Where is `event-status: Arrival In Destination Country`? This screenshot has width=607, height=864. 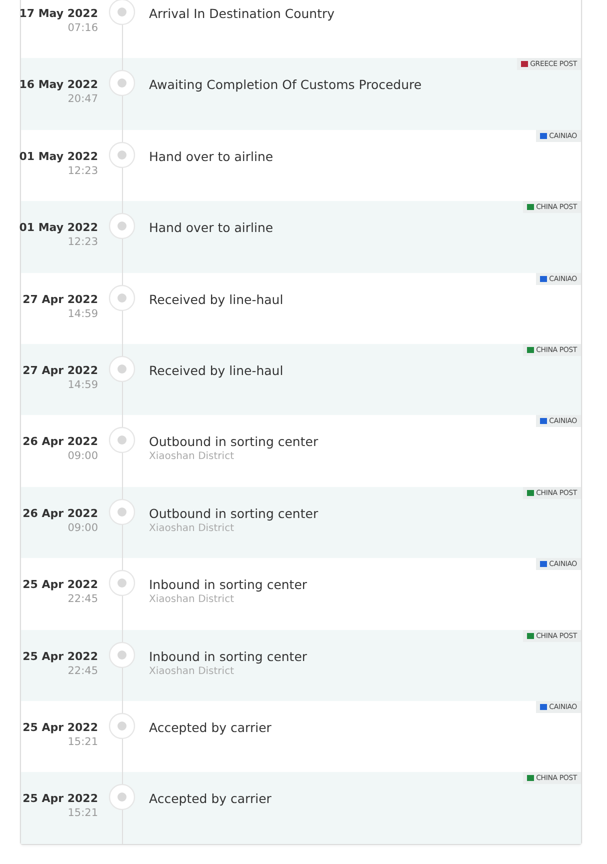 event-status: Arrival In Destination Country is located at coordinates (242, 13).